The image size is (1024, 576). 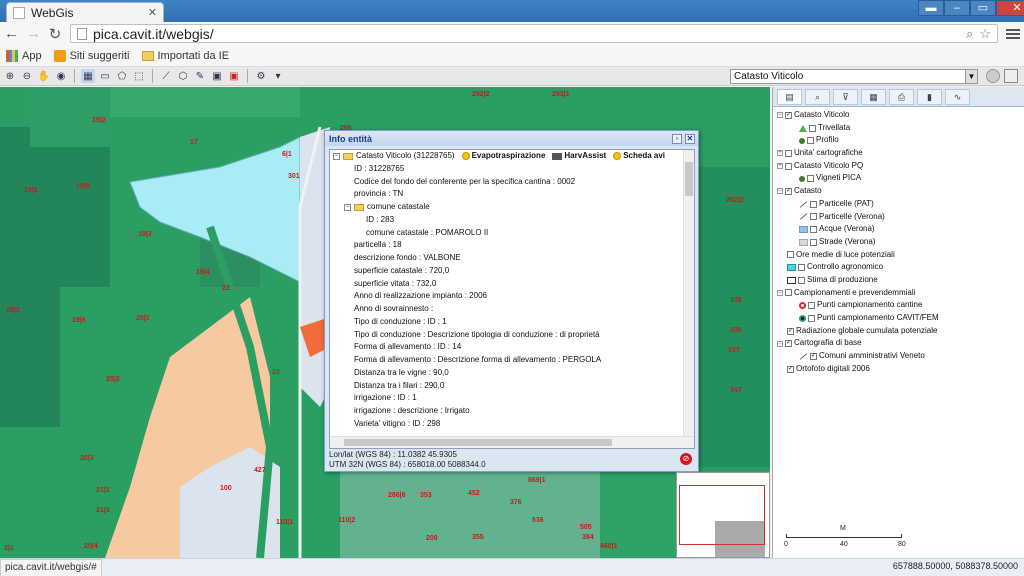 What do you see at coordinates (217, 76) in the screenshot?
I see `save-icon: ▣` at bounding box center [217, 76].